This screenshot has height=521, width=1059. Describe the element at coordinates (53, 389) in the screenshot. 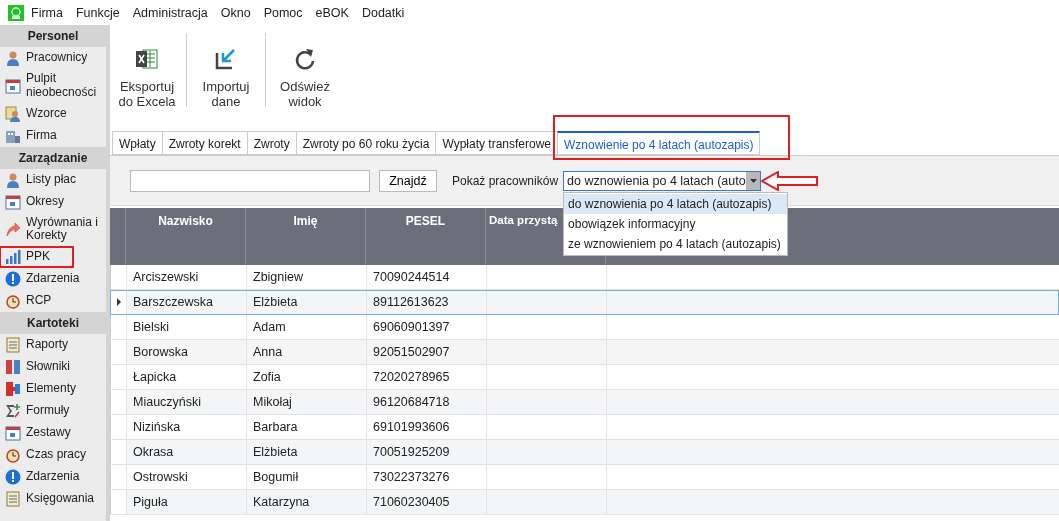

I see `sidebar-item: Elementy` at that location.